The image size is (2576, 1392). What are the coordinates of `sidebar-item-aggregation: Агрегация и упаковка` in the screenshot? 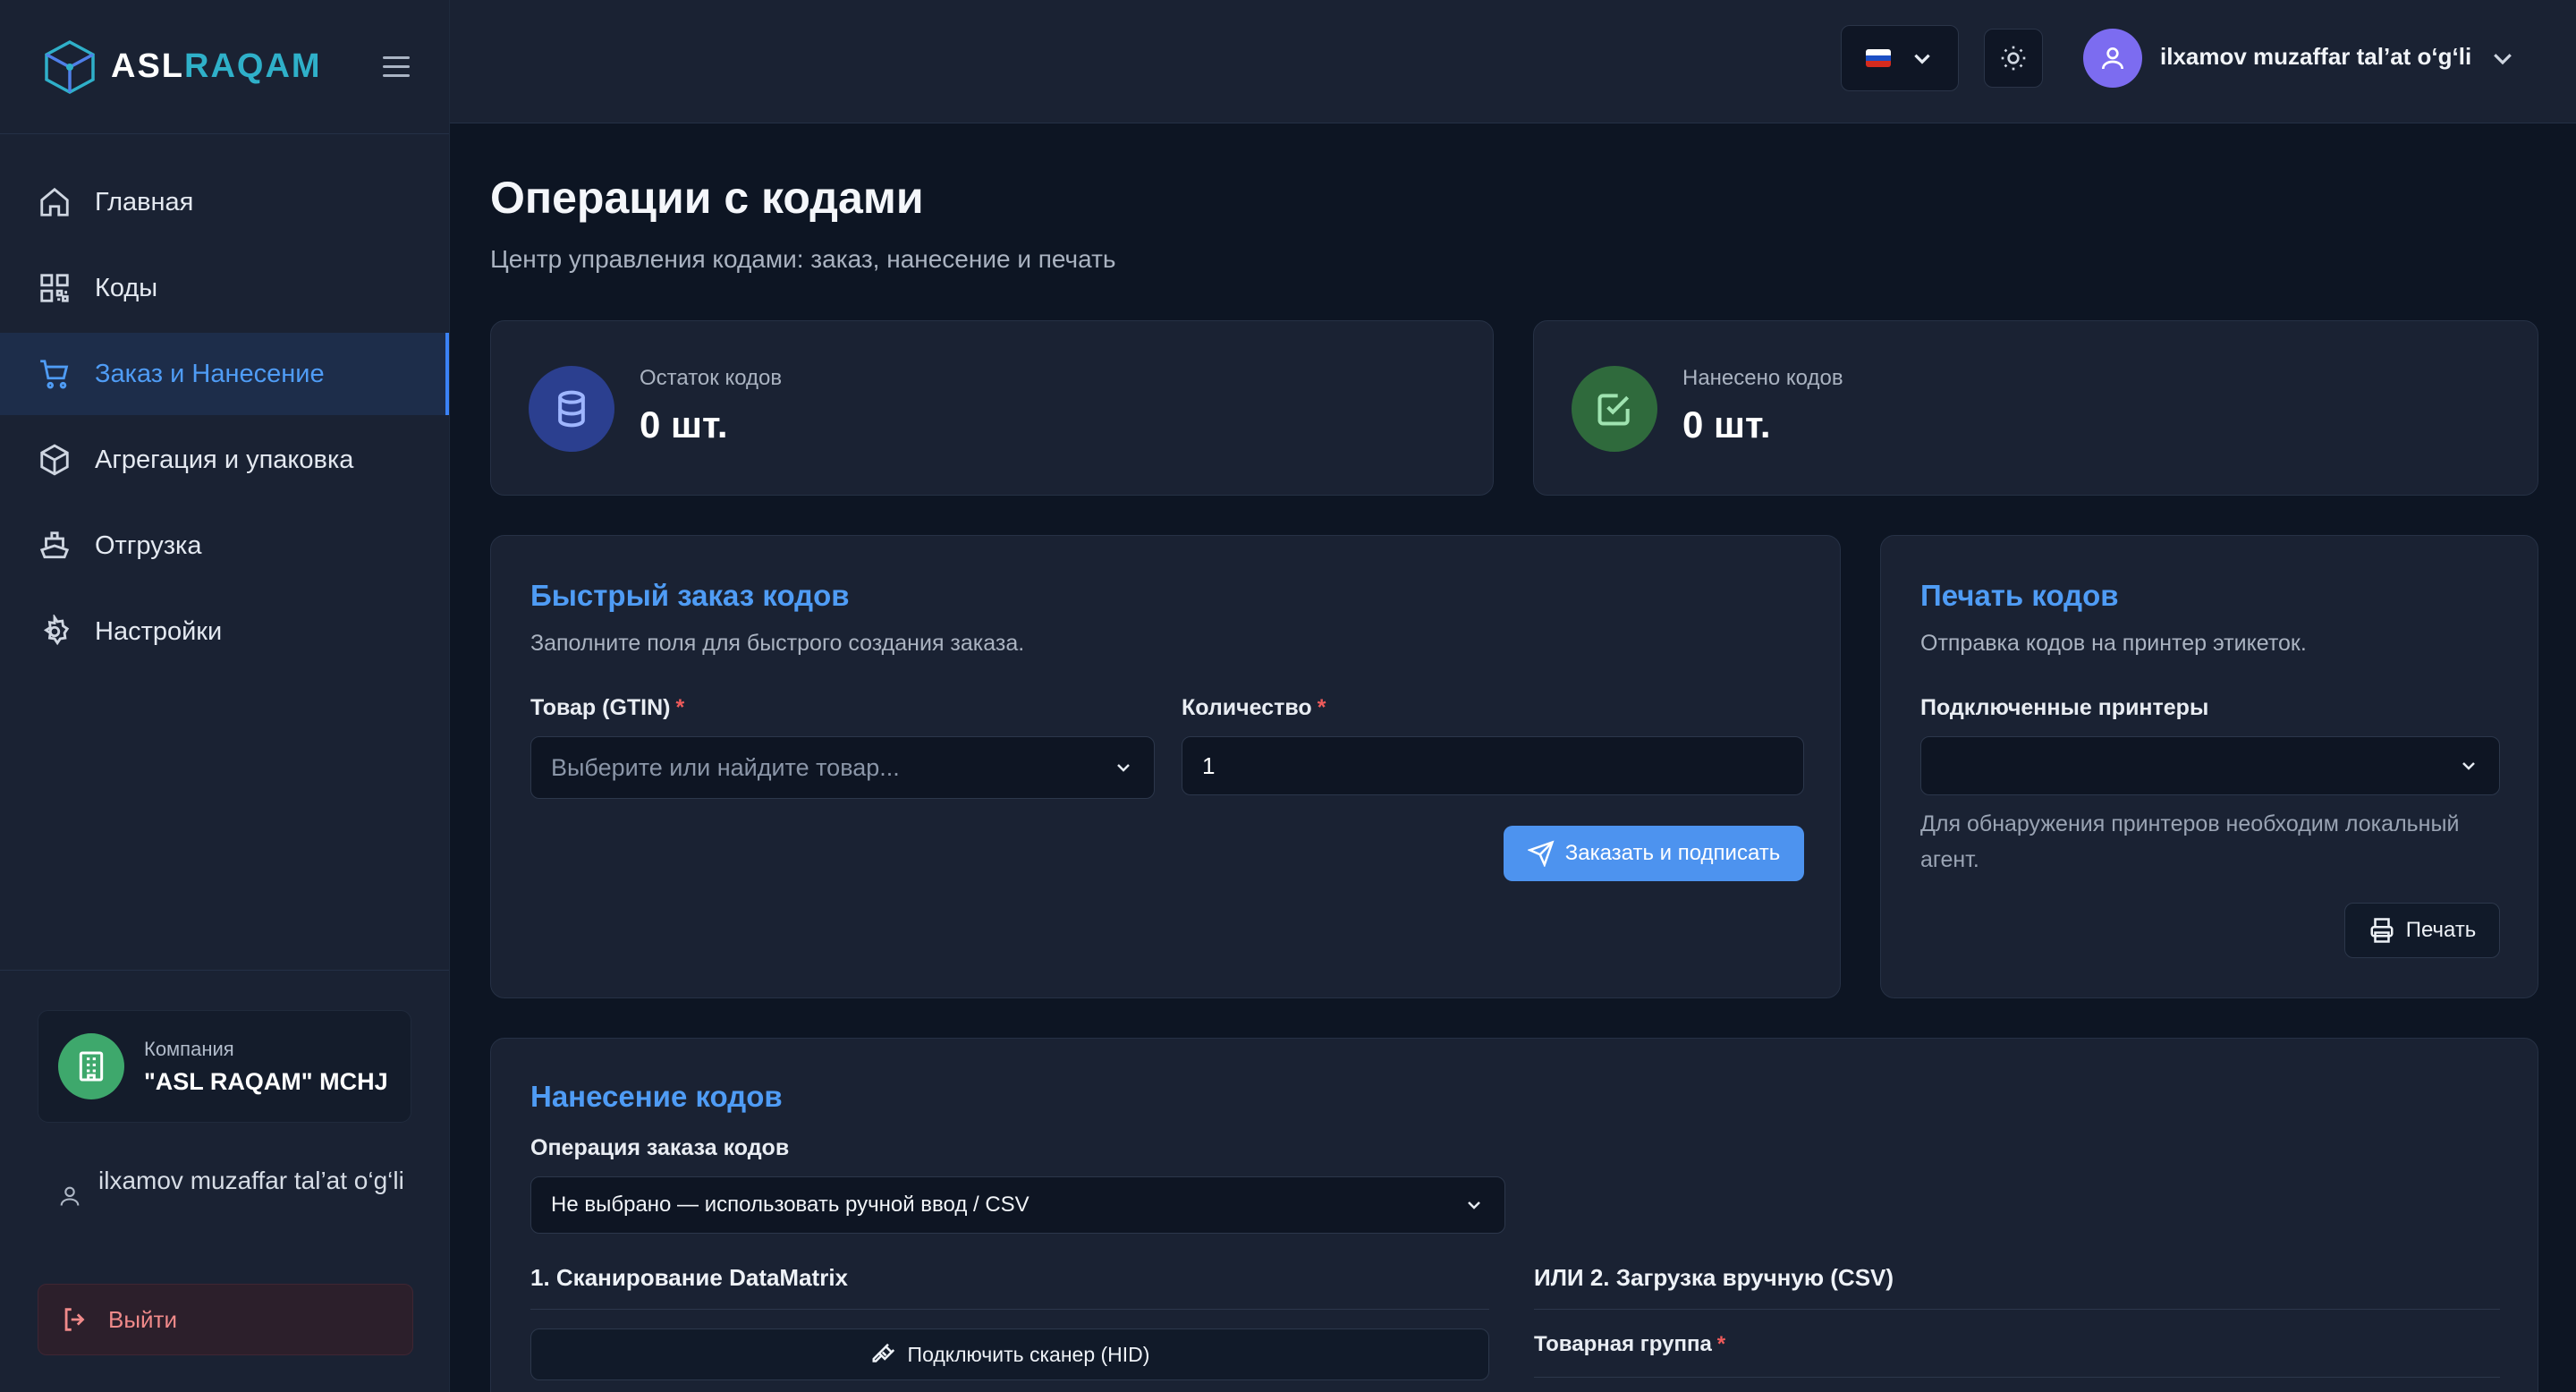 It's located at (224, 460).